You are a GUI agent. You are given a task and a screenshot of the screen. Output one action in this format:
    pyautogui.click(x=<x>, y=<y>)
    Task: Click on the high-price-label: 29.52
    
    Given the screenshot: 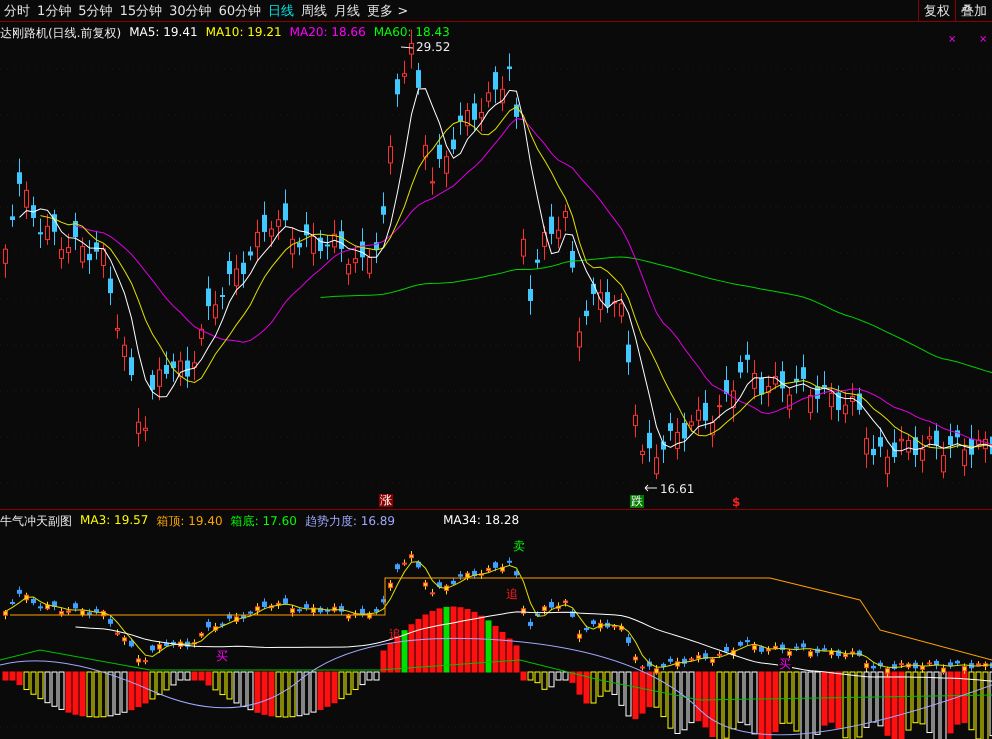 What is the action you would take?
    pyautogui.click(x=433, y=47)
    